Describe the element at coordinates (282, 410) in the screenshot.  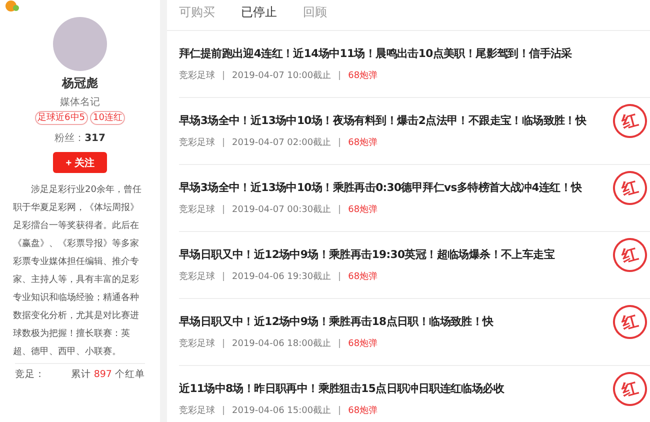
I see `article-deadline: 2019-04-06 15:00截止` at that location.